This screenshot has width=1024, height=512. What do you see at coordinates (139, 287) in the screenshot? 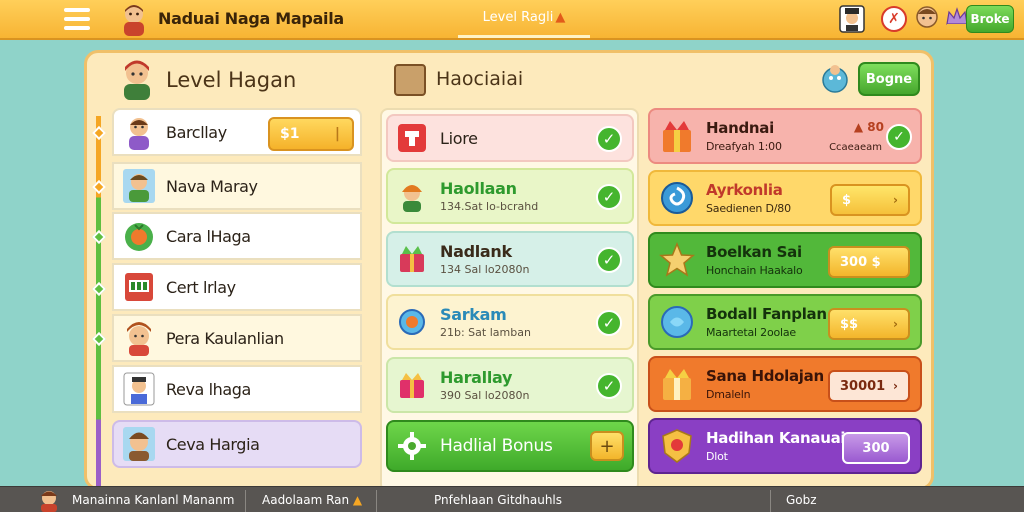
I see `slot-machine-icon` at bounding box center [139, 287].